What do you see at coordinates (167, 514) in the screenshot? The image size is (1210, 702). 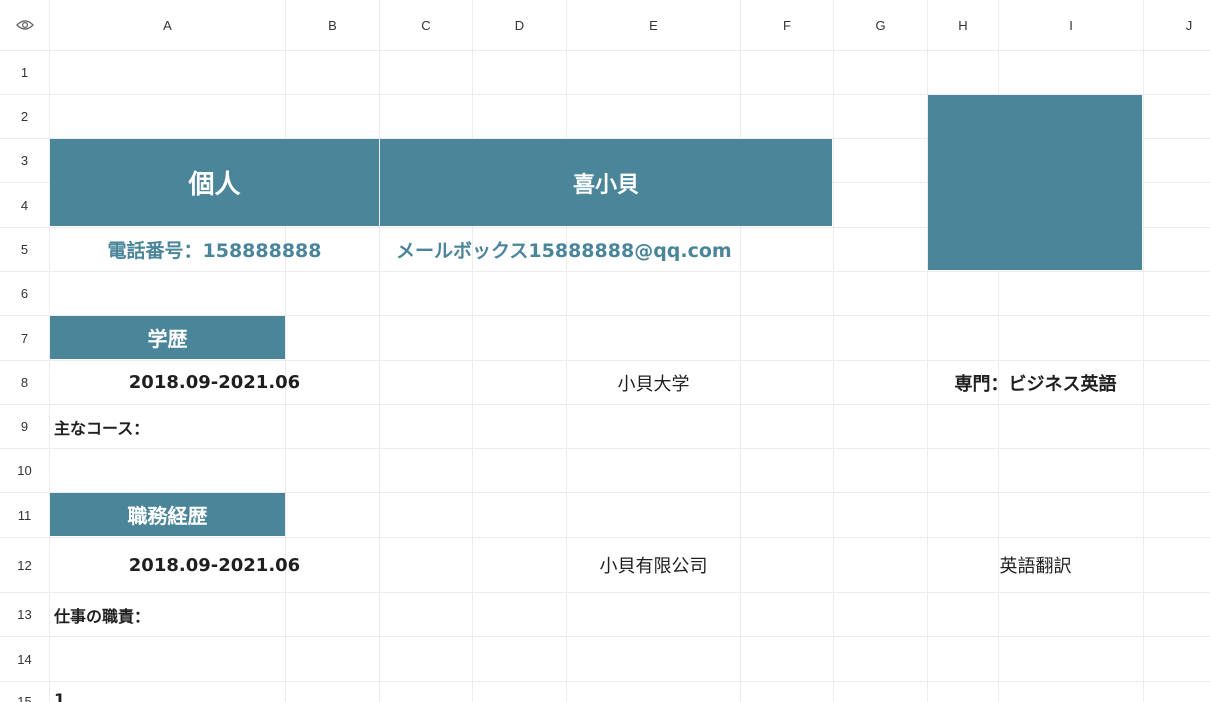 I see `work-title-cell: 職務経歴` at bounding box center [167, 514].